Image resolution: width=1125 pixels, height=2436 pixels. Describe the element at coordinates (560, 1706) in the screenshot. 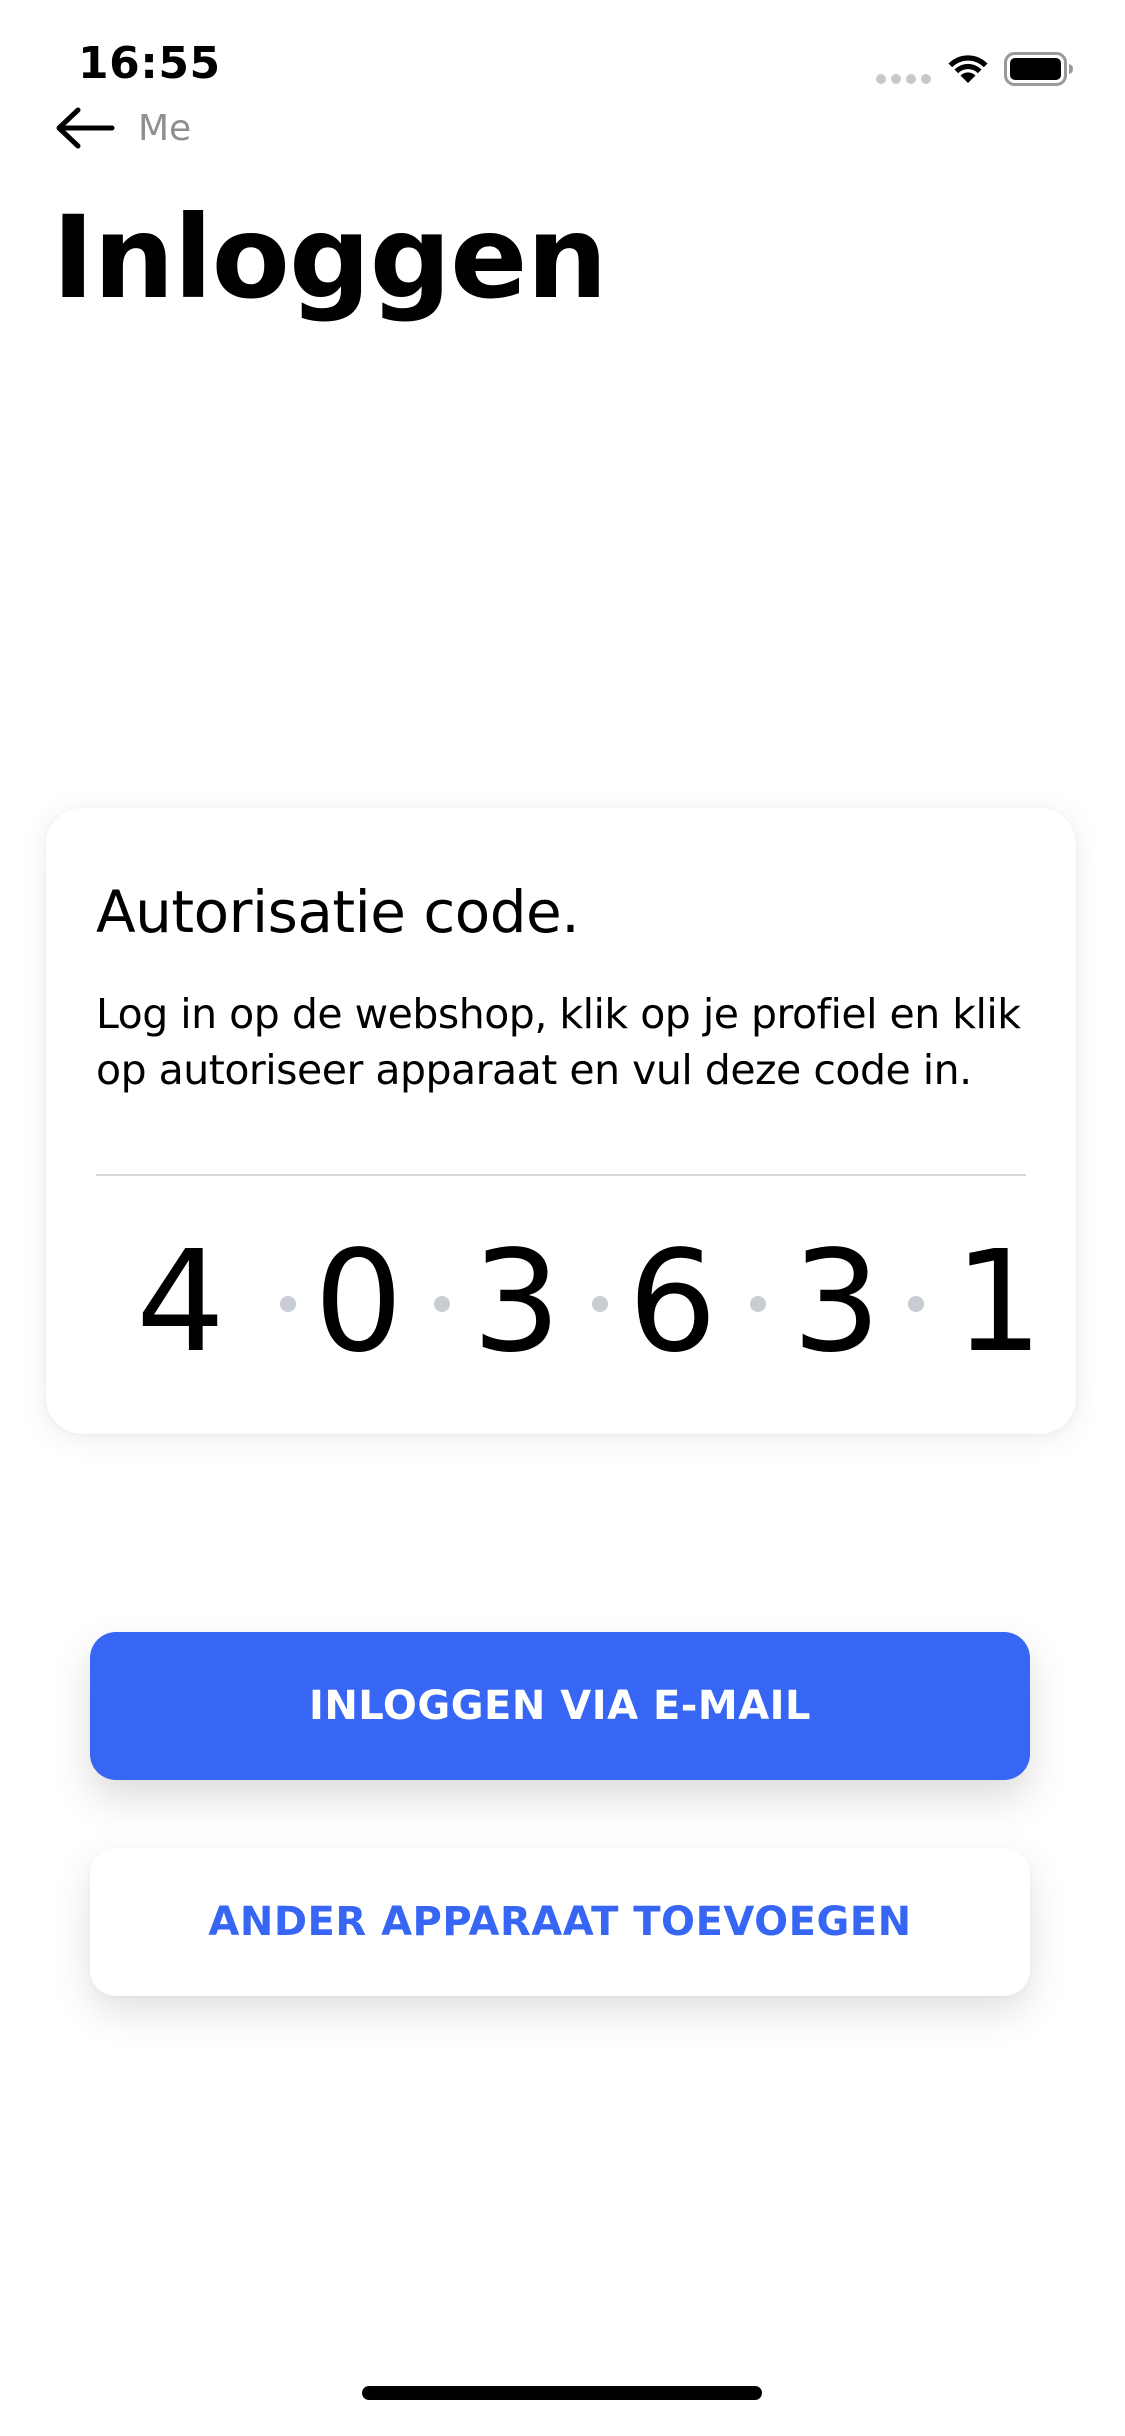

I see `email-login-button: INLOGGEN VIA E-MAIL` at that location.